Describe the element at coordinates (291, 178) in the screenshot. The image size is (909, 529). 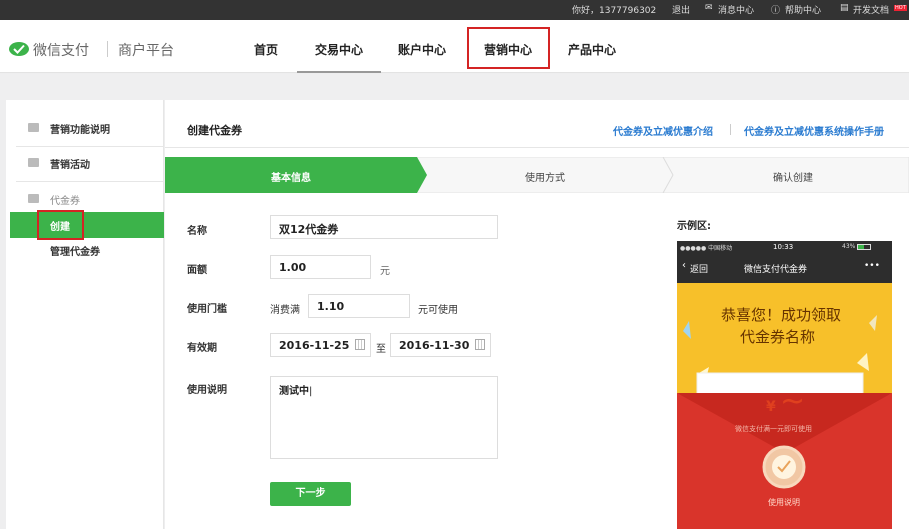
I see `step-basic-info: 基本信息` at that location.